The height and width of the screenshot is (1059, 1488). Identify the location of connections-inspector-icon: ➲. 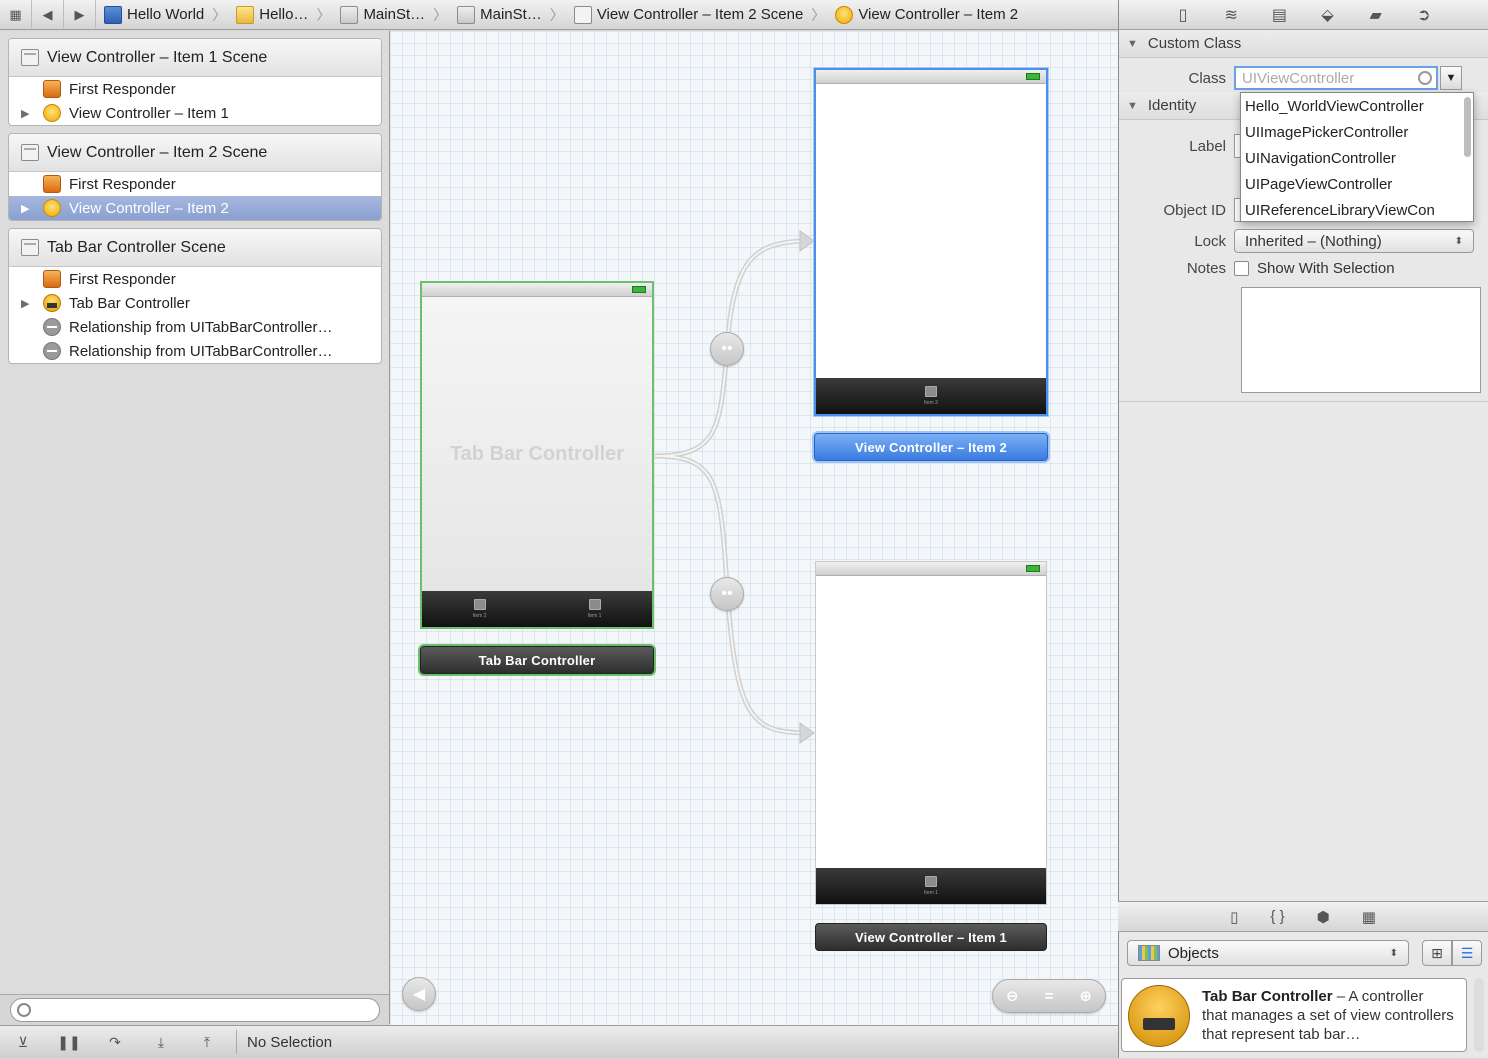
(1424, 15).